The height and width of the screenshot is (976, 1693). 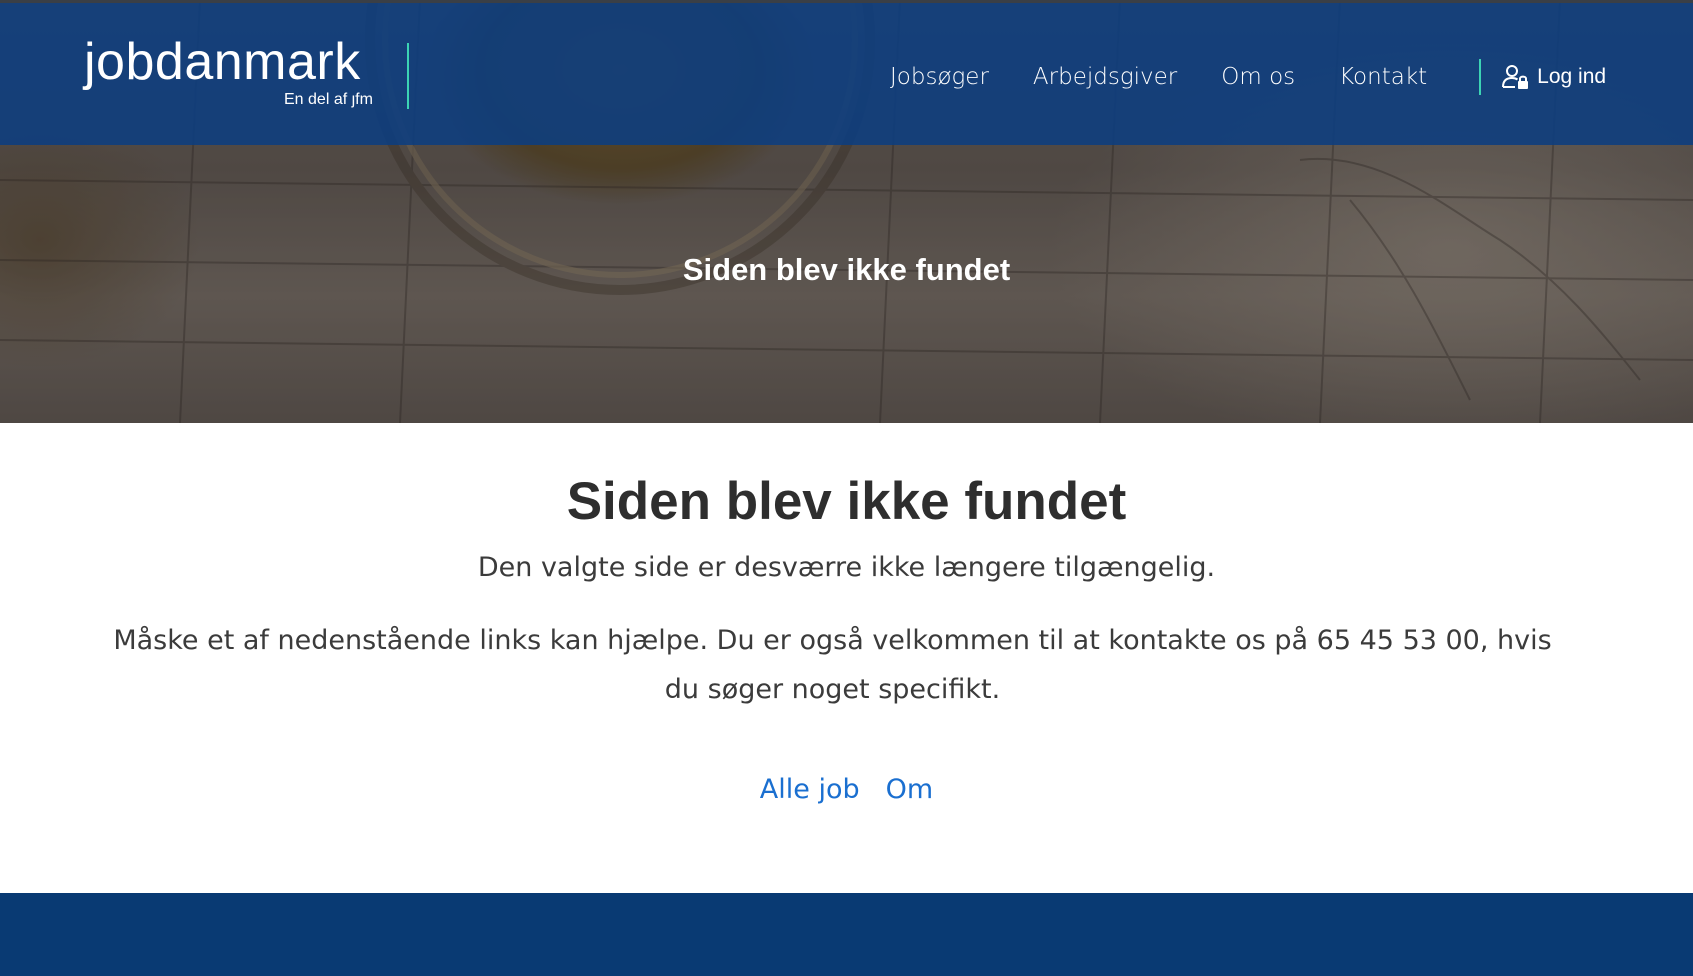 I want to click on logo-divider, so click(x=408, y=76).